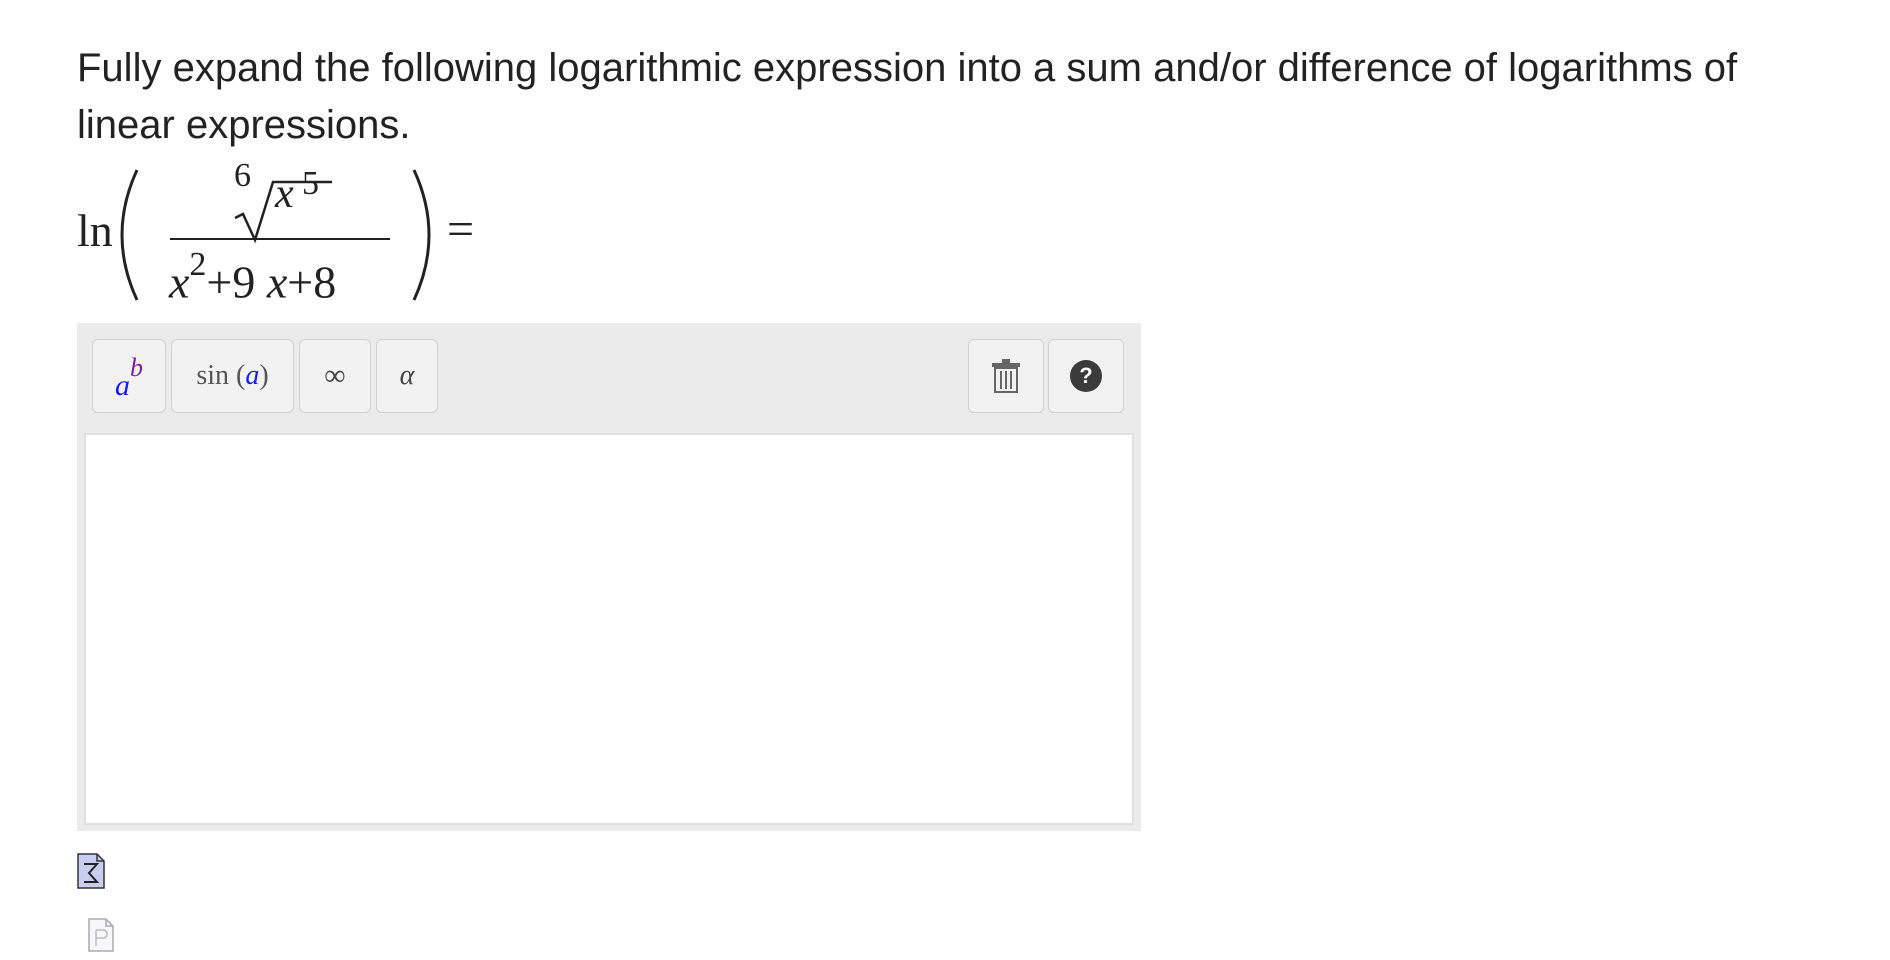  Describe the element at coordinates (609, 377) in the screenshot. I see `editor-toolbar: ab sin (a) ∞ α ?` at that location.